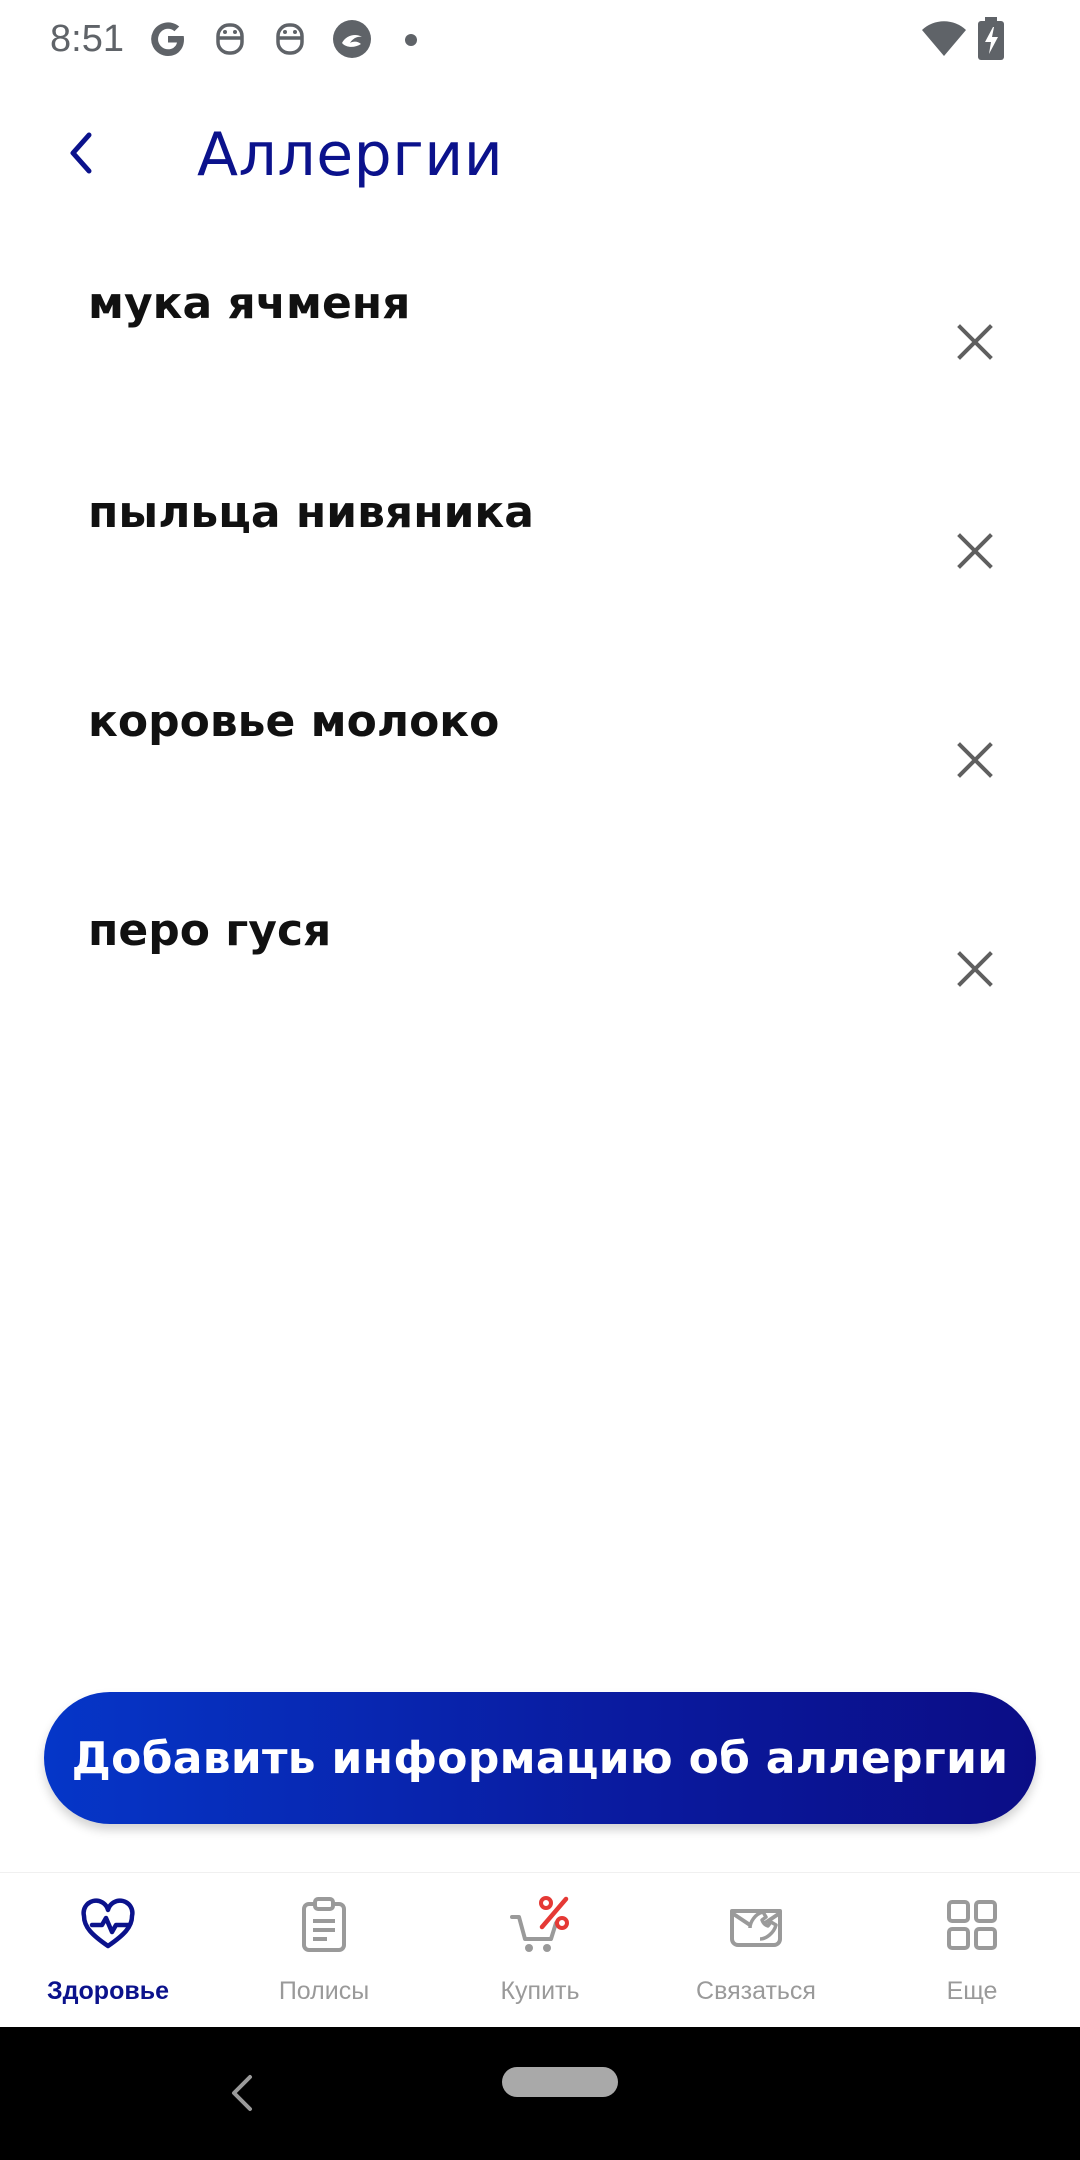  What do you see at coordinates (756, 1928) in the screenshot?
I see `envelope-phone-icon` at bounding box center [756, 1928].